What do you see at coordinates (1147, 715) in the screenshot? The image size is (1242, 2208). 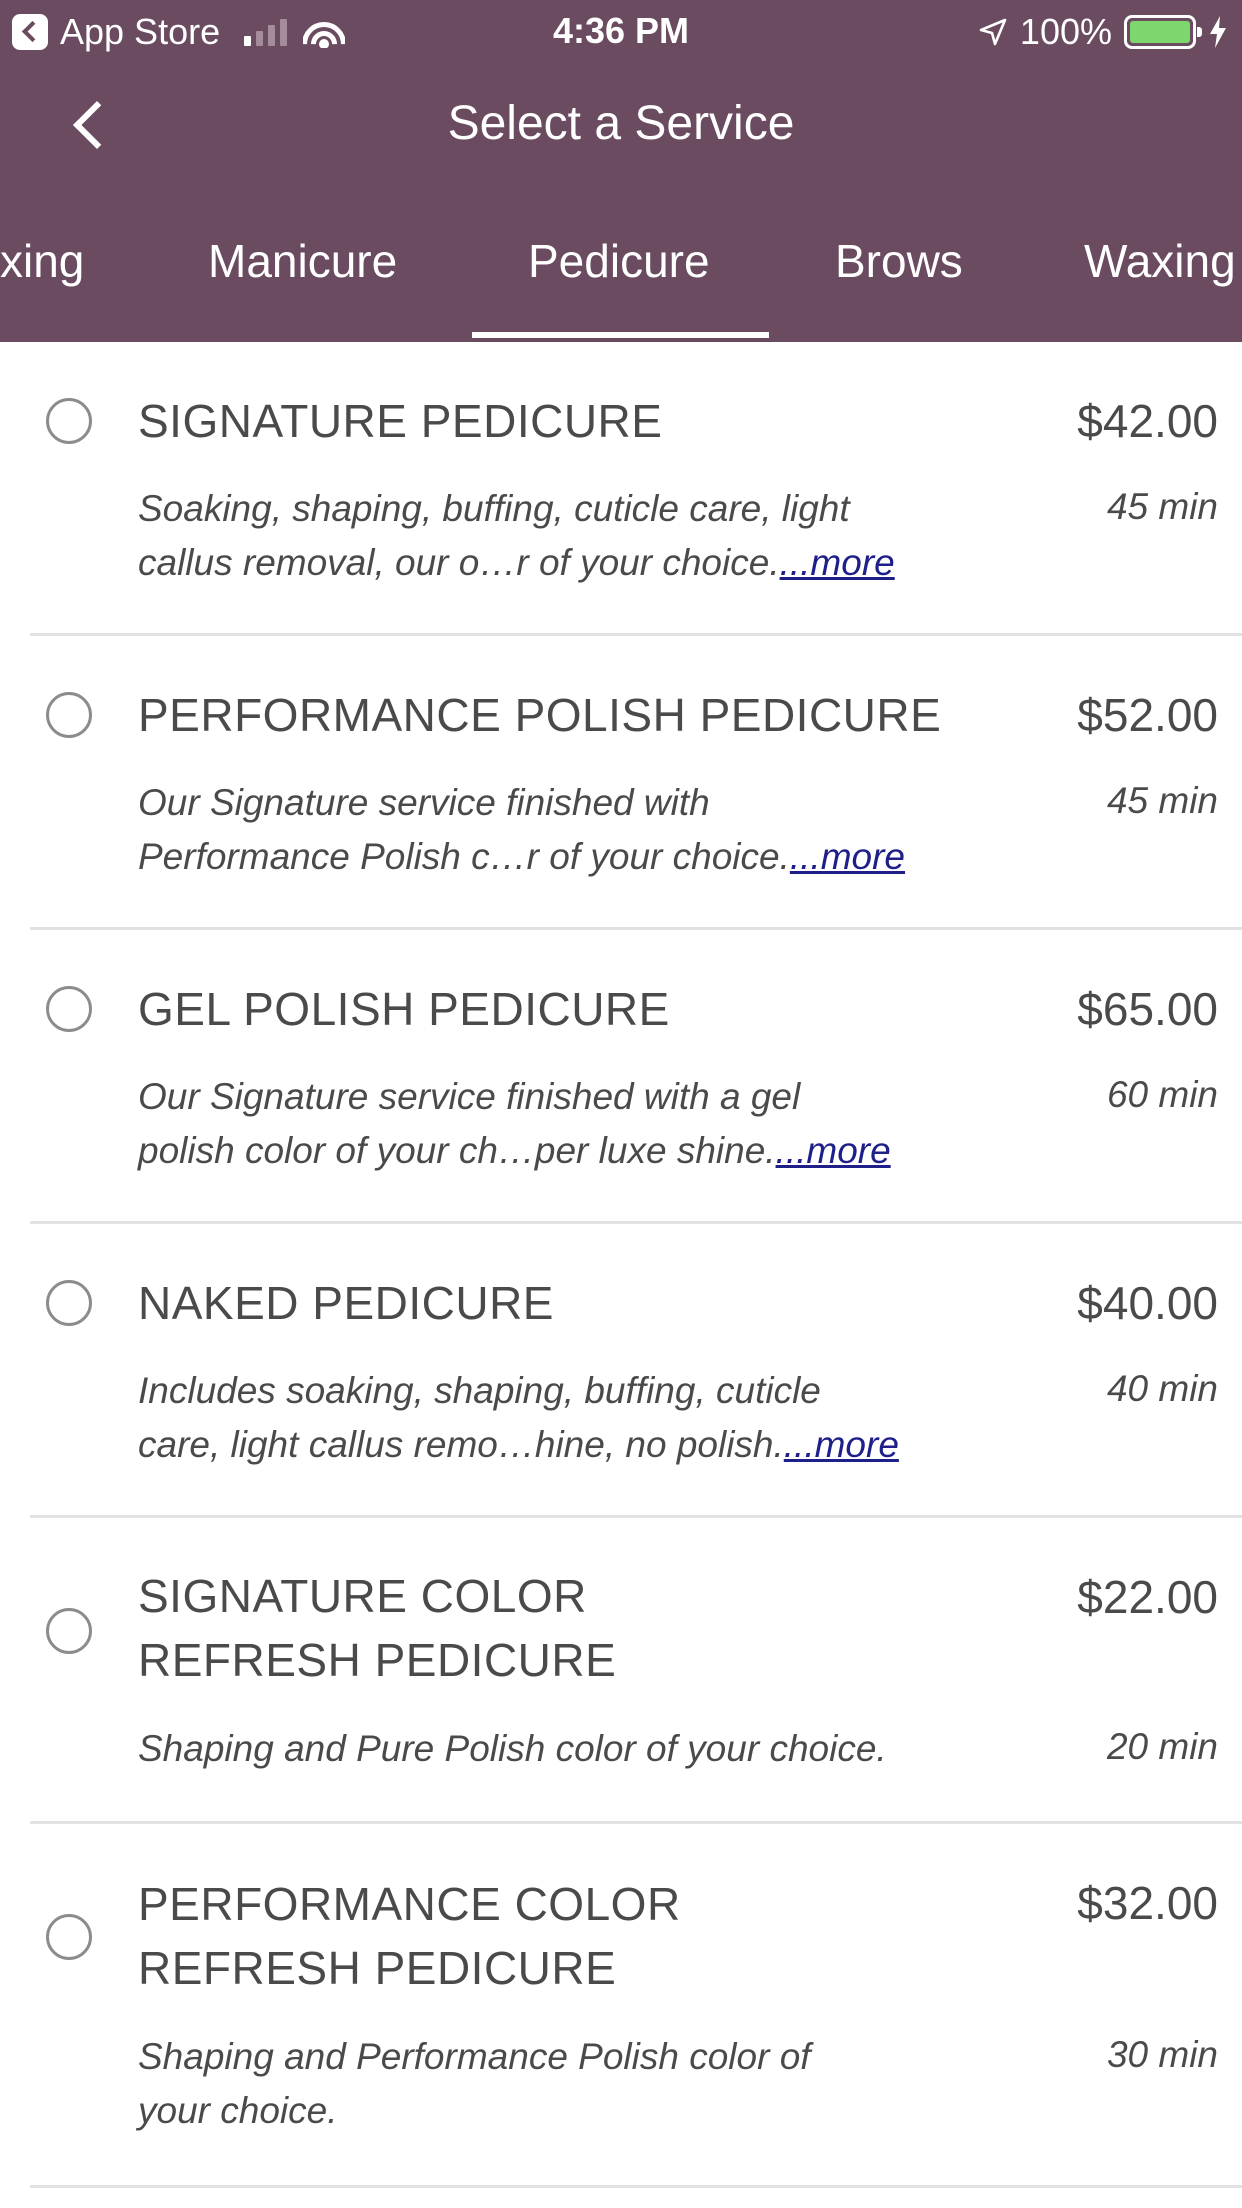 I see `service-price: $52.00` at bounding box center [1147, 715].